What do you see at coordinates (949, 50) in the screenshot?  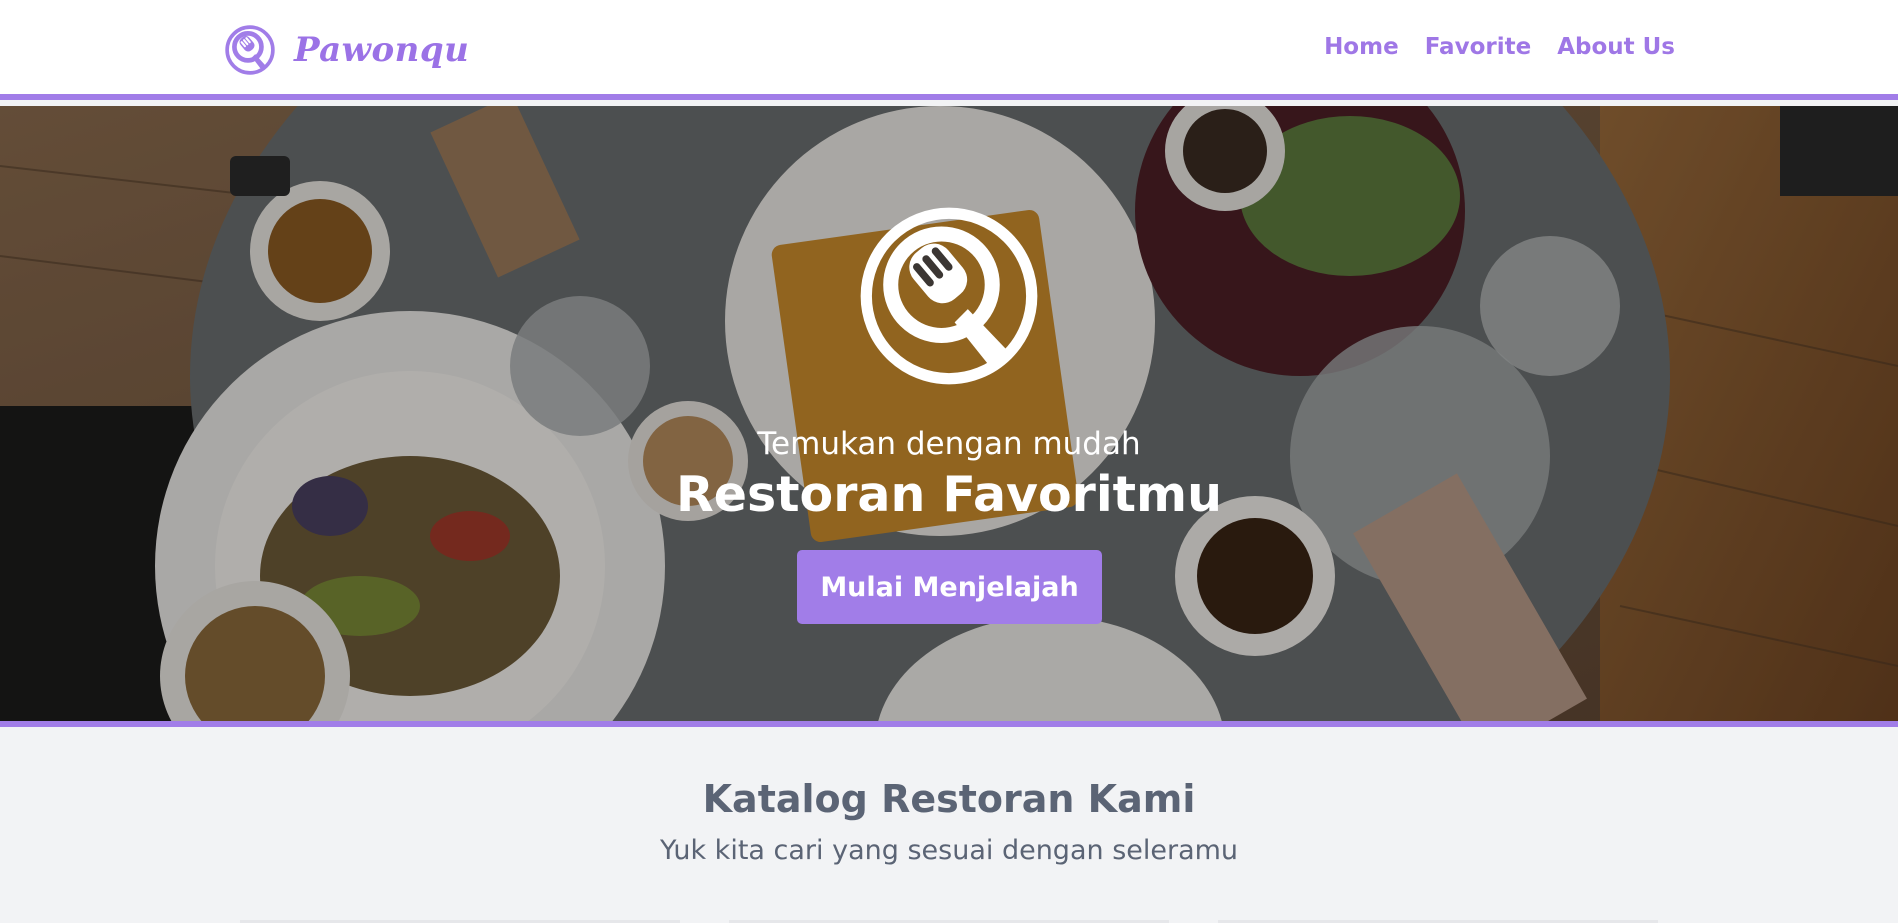 I see `site-header: Pawonqu Home Favorite About Us` at bounding box center [949, 50].